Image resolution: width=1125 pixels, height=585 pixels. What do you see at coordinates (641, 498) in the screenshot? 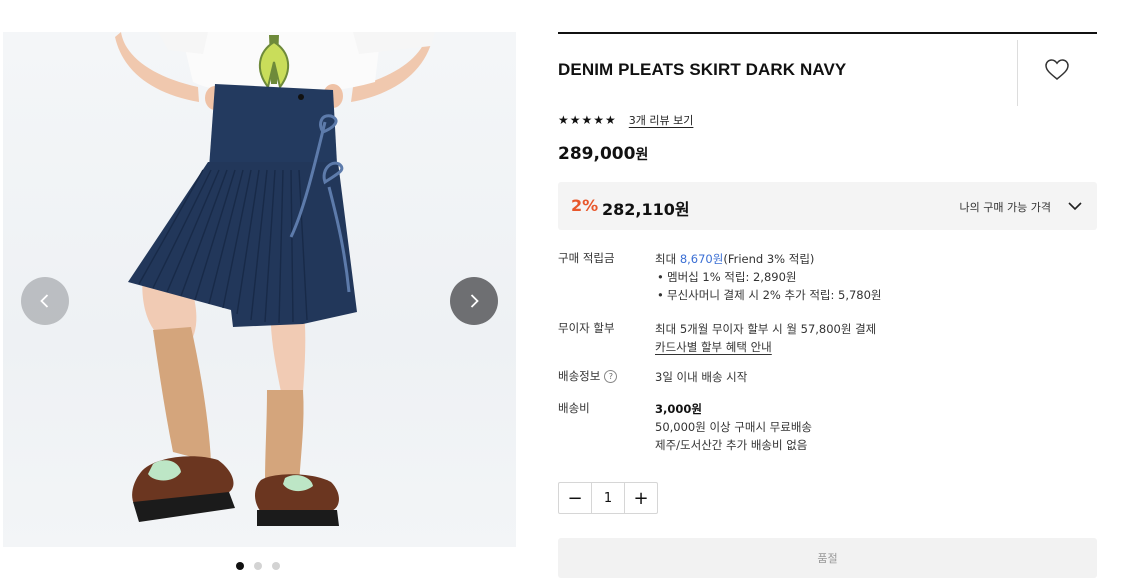
I see `increase-quantity-button: +` at bounding box center [641, 498].